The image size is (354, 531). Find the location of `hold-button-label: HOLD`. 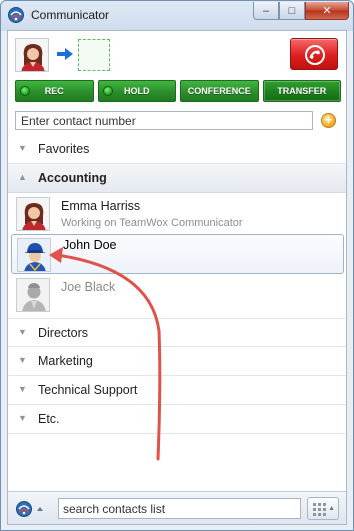

hold-button-label: HOLD is located at coordinates (137, 91).